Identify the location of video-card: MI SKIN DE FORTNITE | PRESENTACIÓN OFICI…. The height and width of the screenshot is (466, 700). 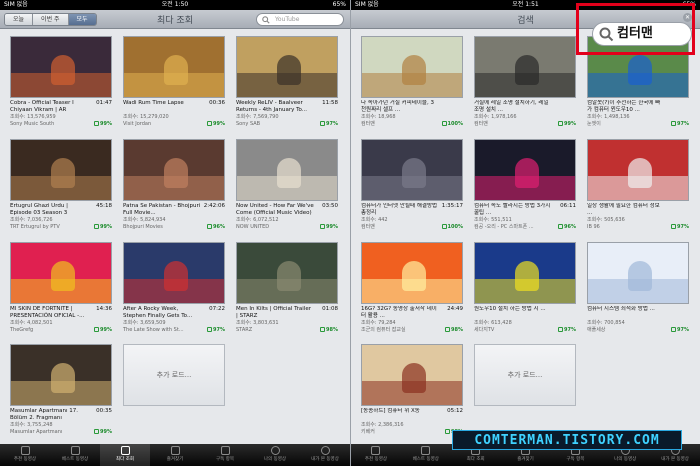
(61, 287).